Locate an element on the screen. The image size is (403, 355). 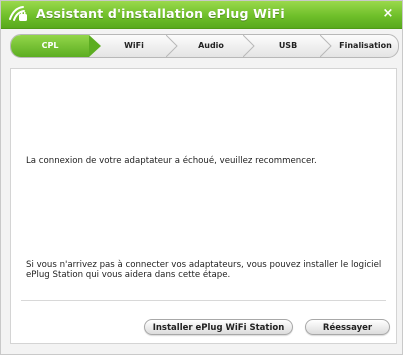
close-button: × is located at coordinates (388, 14).